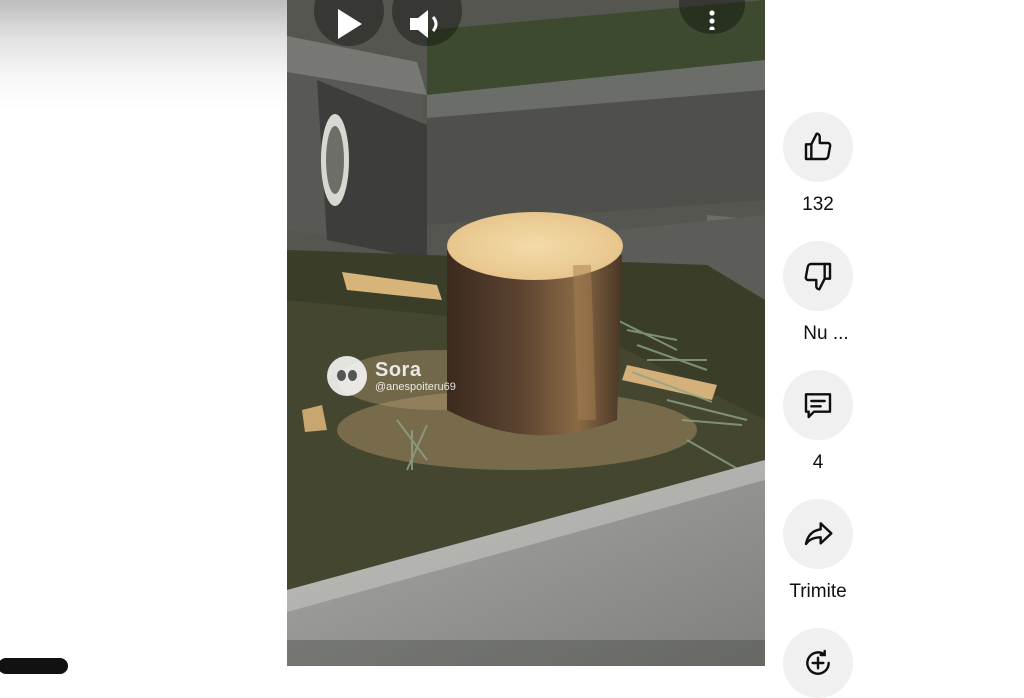 The width and height of the screenshot is (1024, 698). What do you see at coordinates (818, 204) in the screenshot?
I see `like-count: 132` at bounding box center [818, 204].